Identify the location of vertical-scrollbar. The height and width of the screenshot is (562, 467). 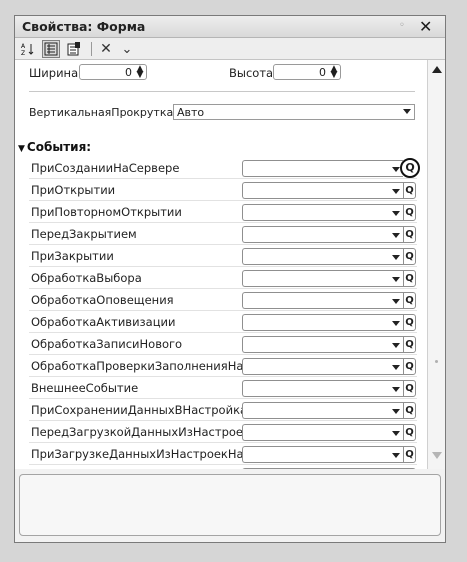
(436, 264).